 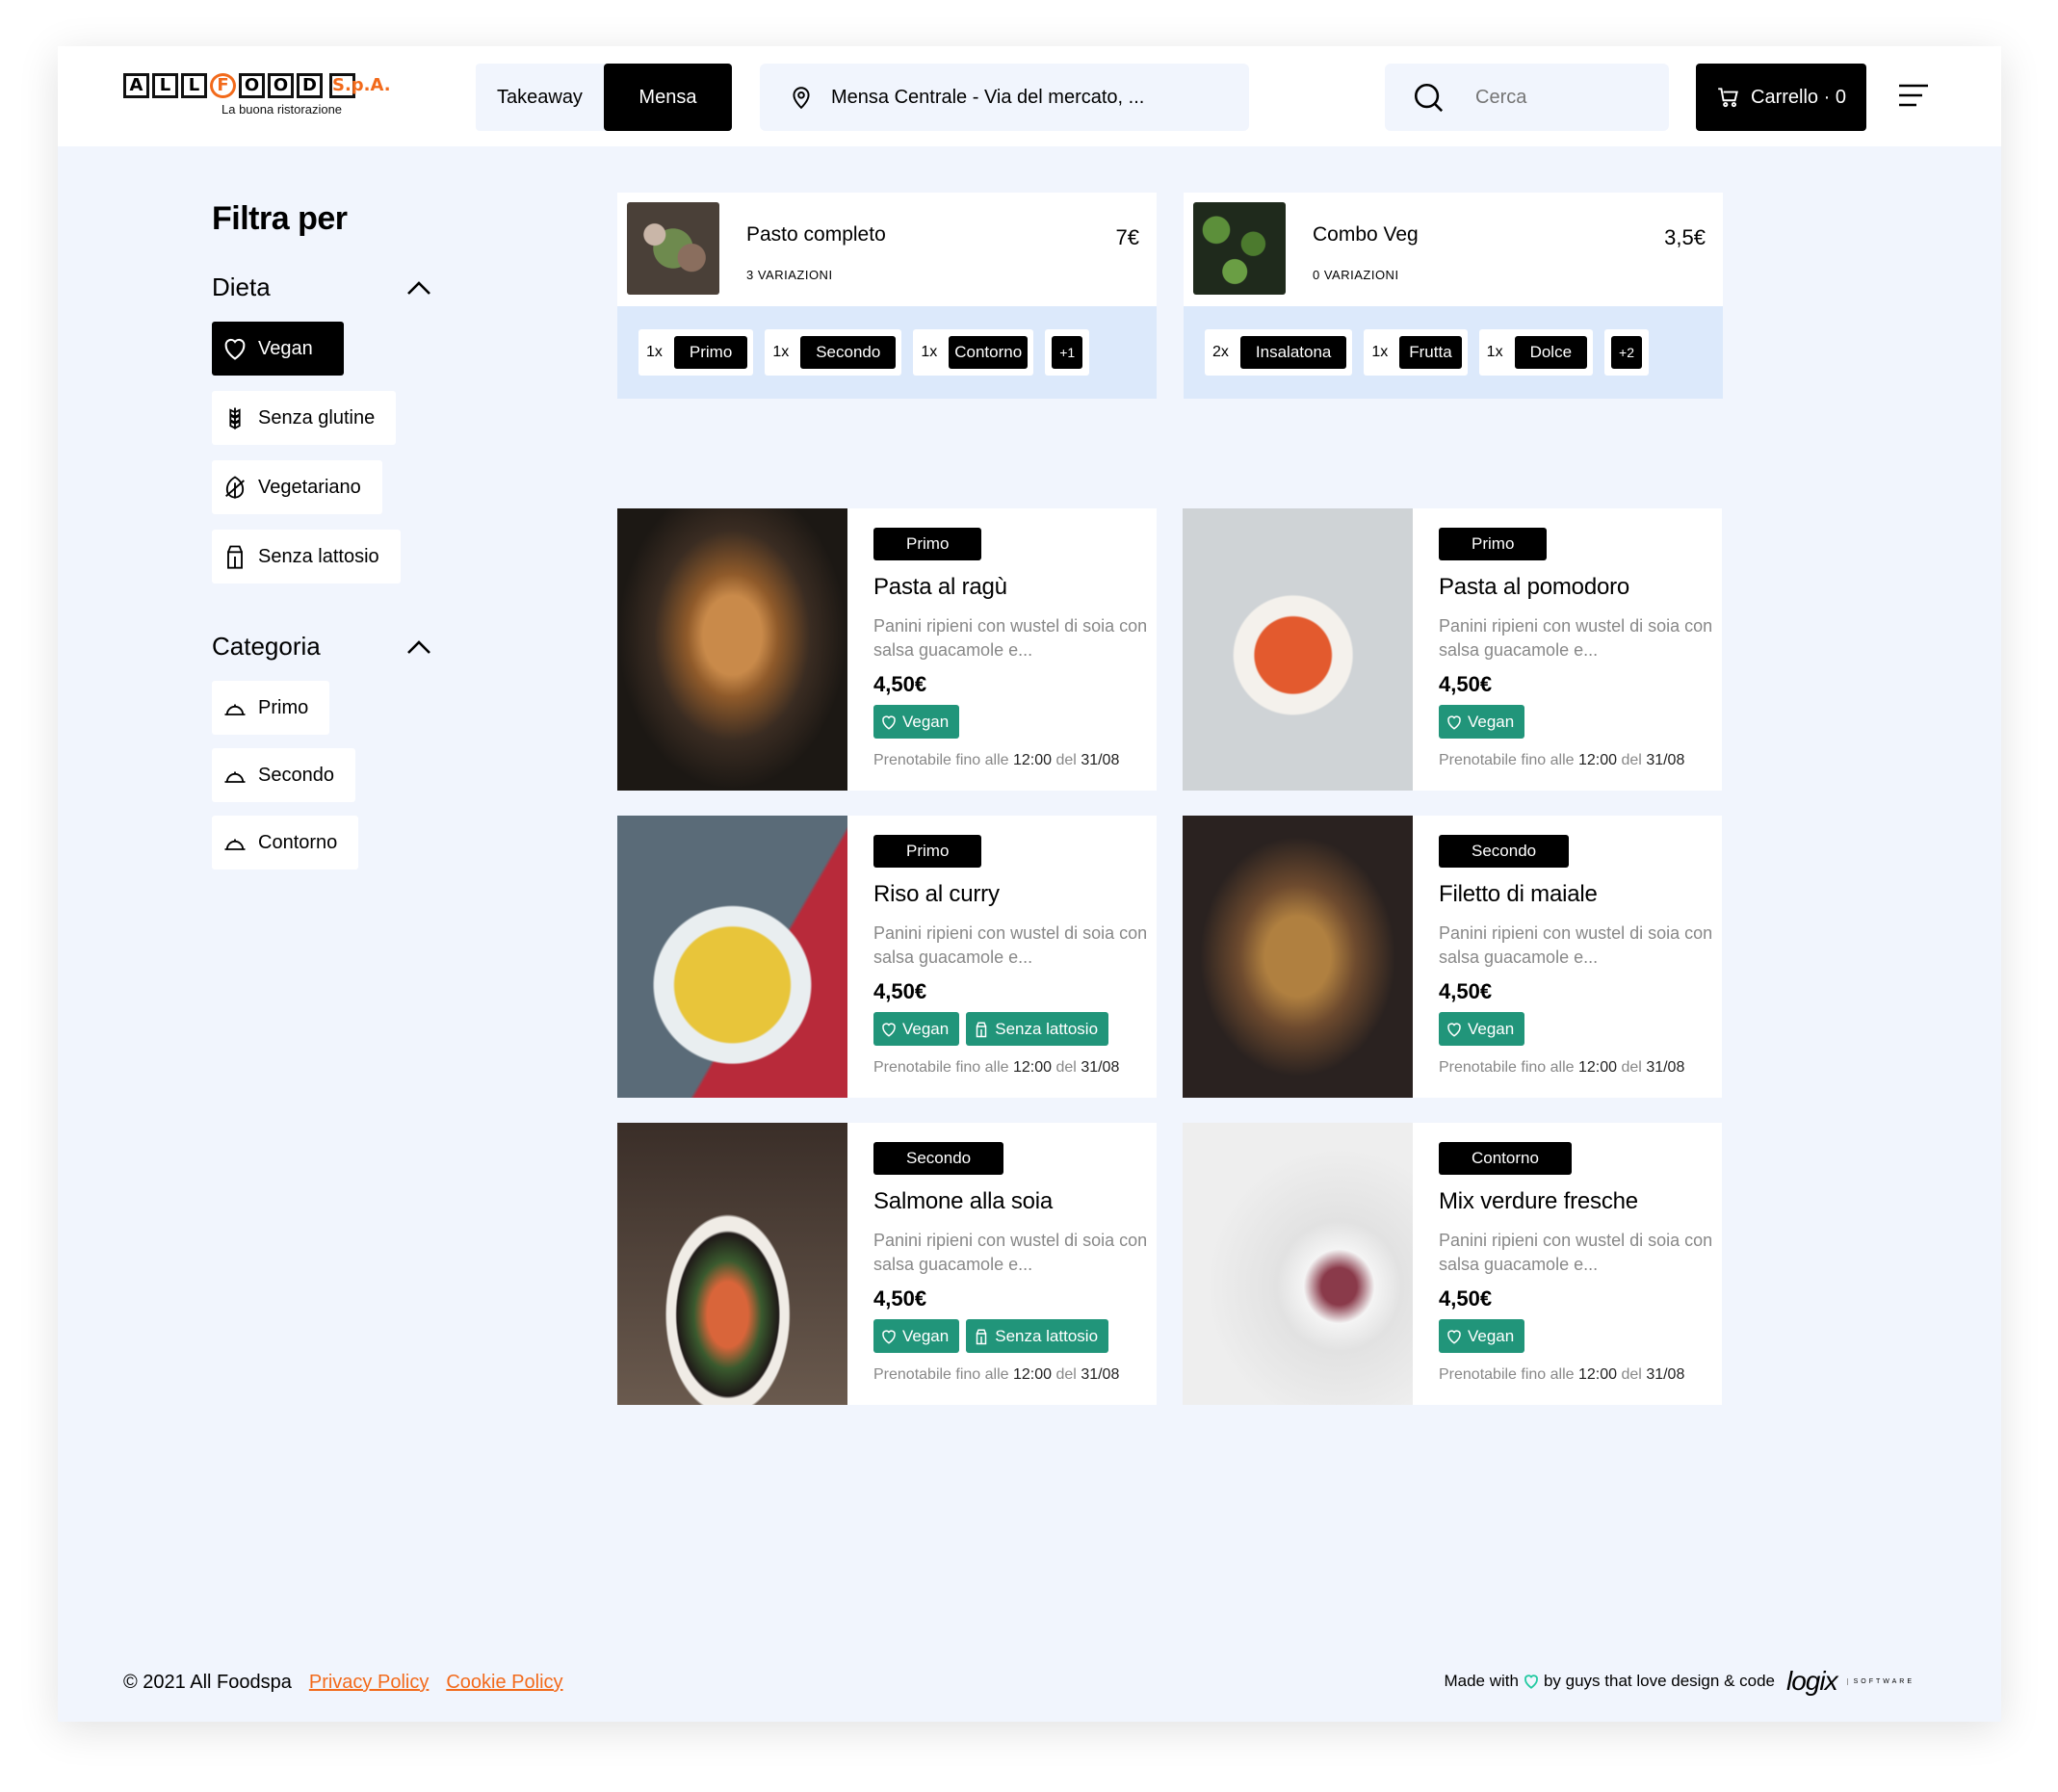 I want to click on brand-tagline: La buona ristorazione, so click(x=282, y=109).